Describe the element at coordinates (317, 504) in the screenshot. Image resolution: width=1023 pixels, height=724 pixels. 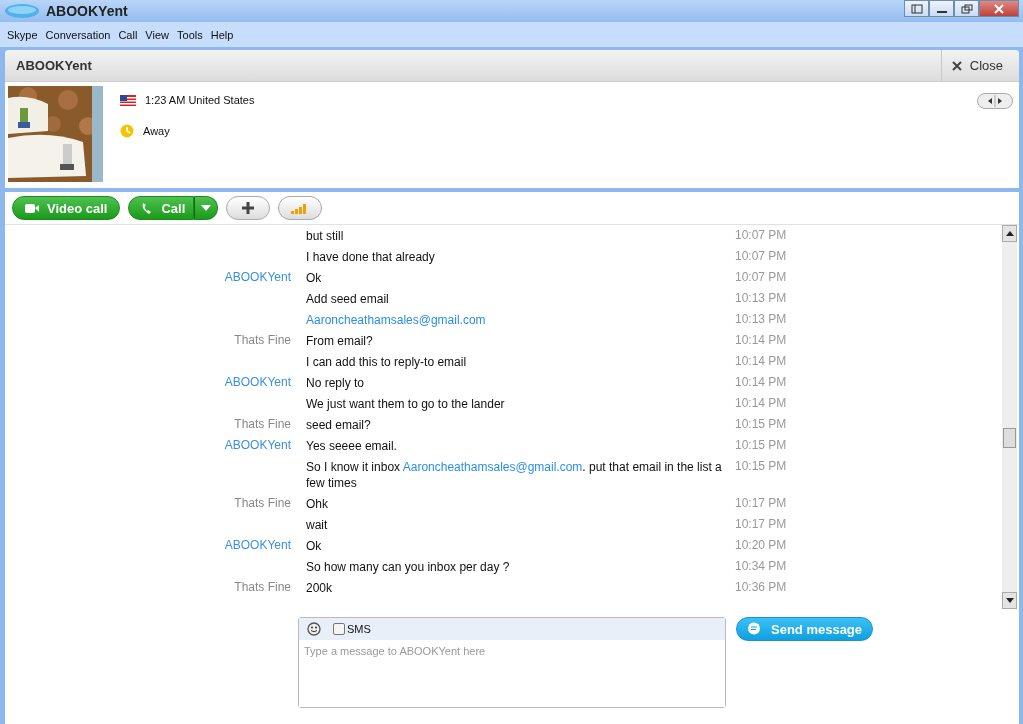
I see `message-text: Ohk` at that location.